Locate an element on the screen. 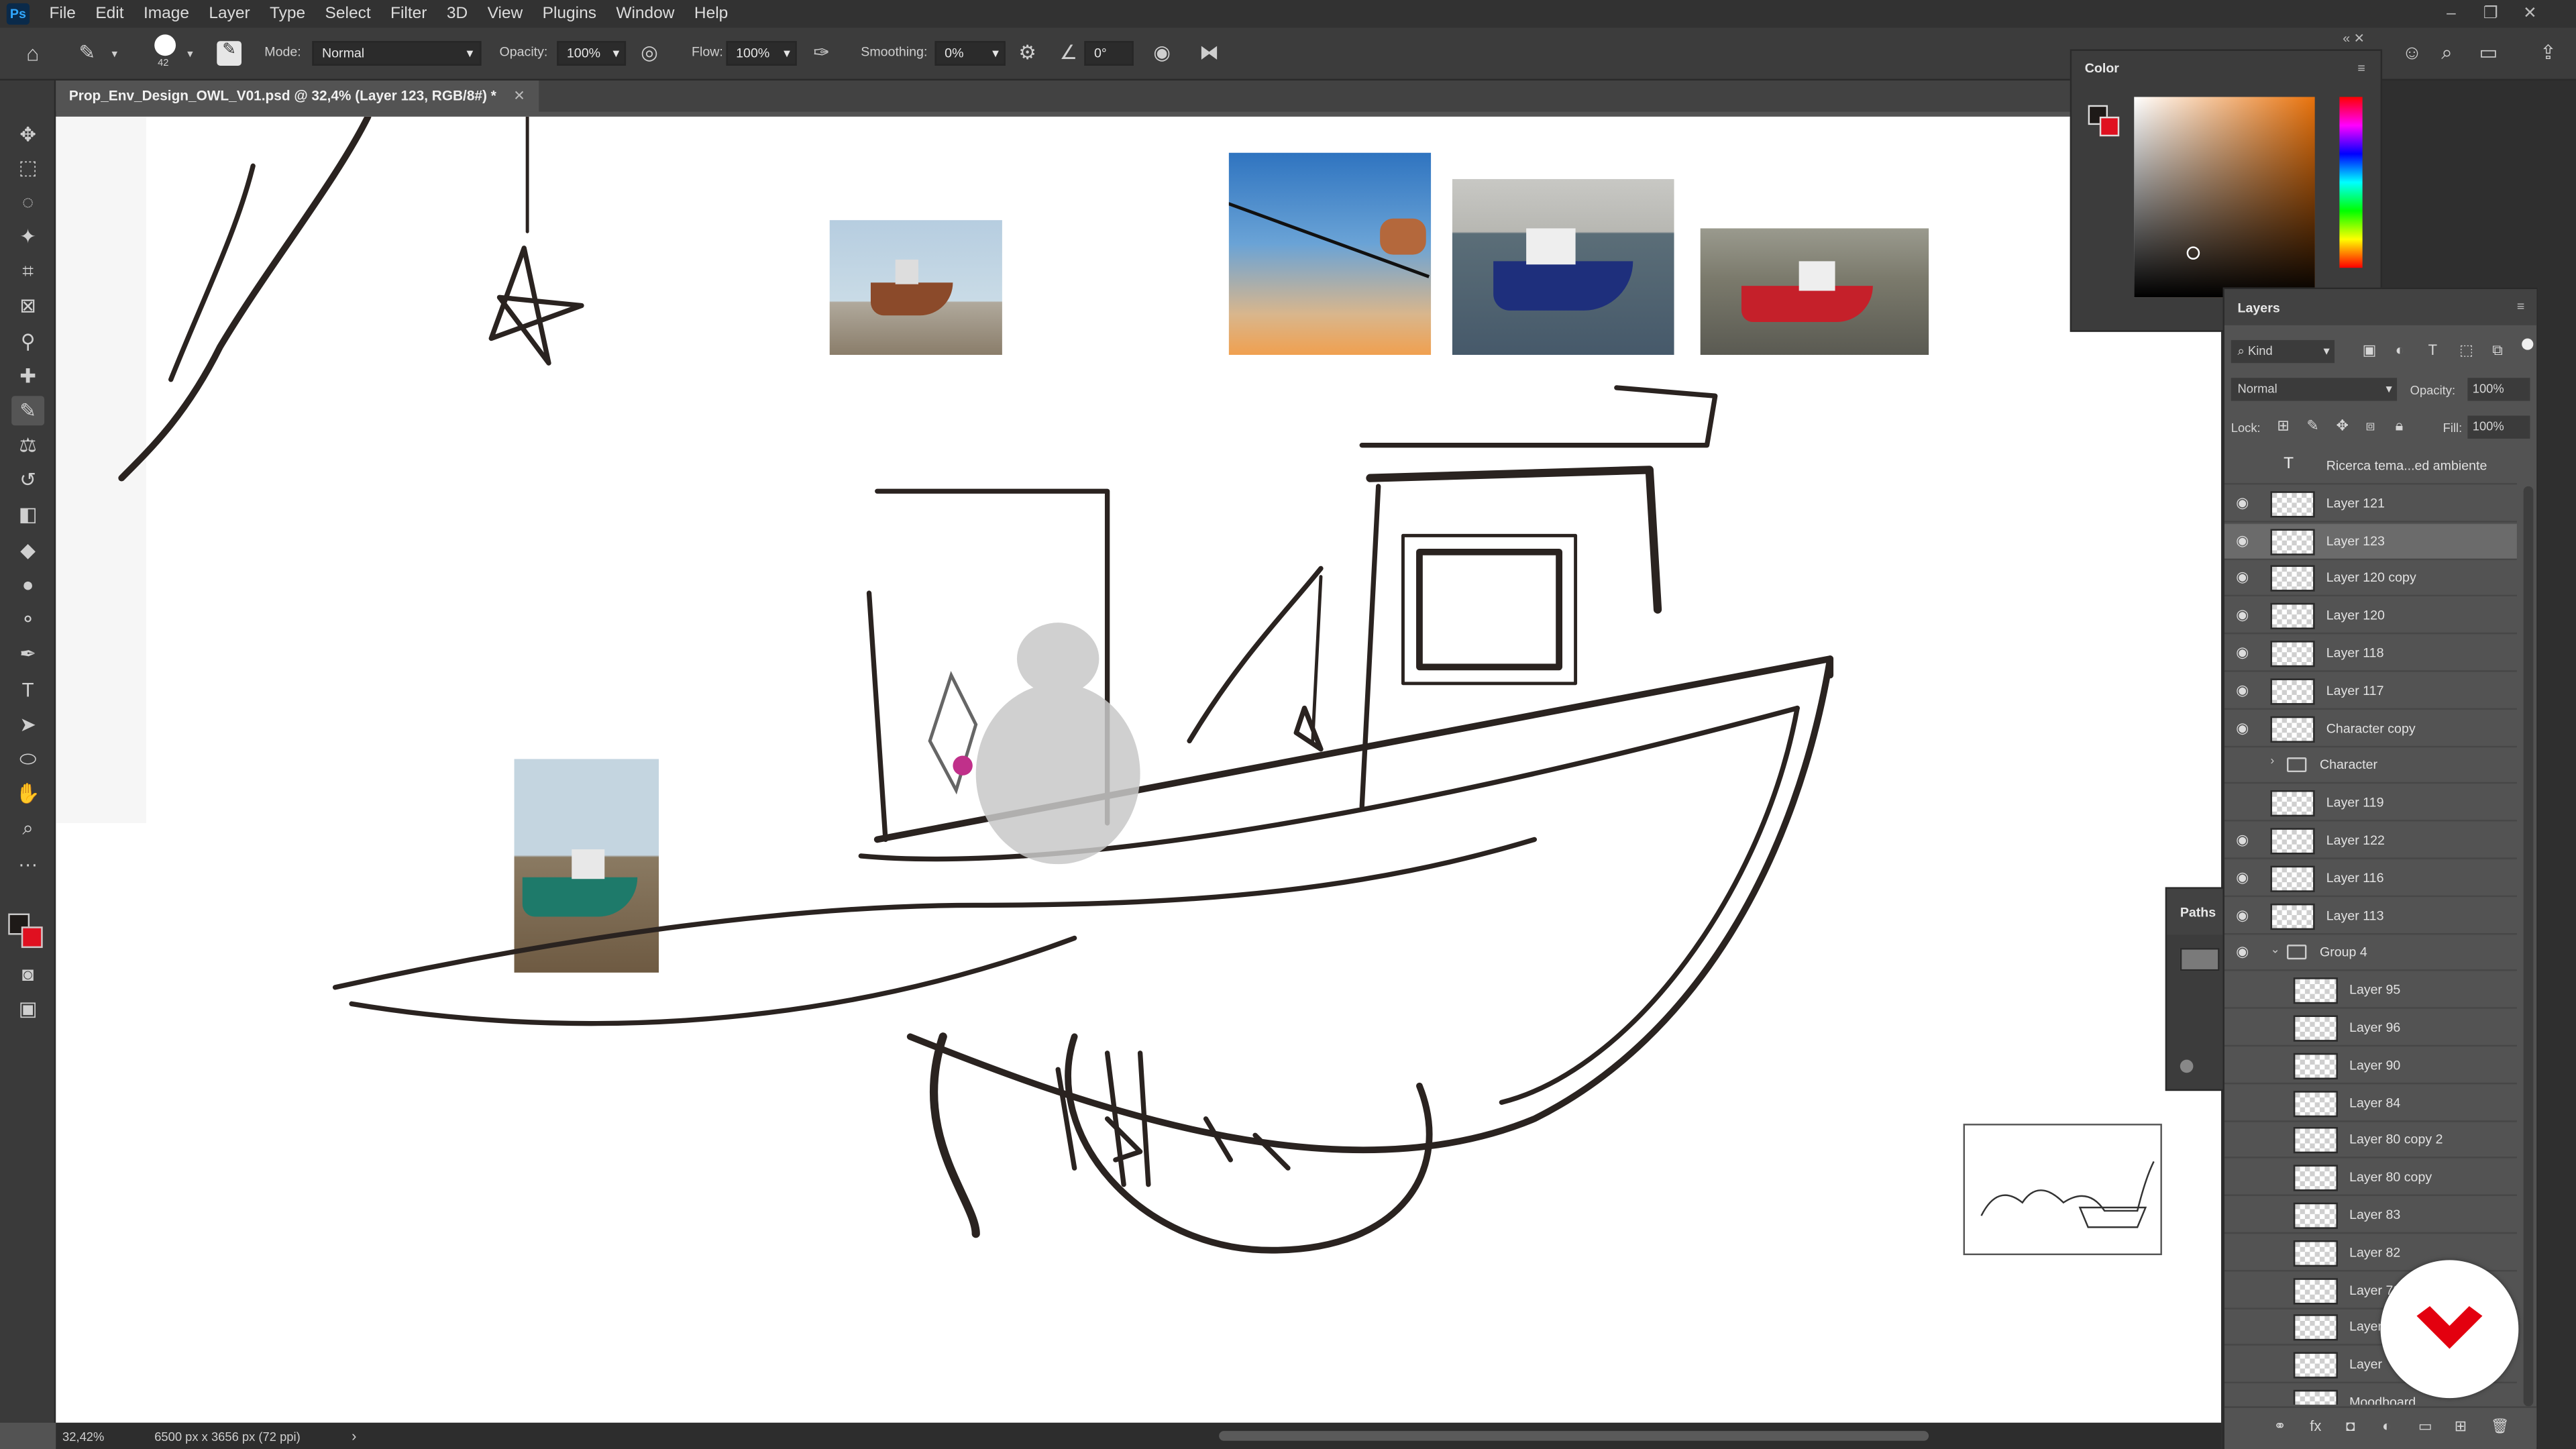 This screenshot has height=1449, width=2576. crop-tool-icon: ⌗ is located at coordinates (27, 271).